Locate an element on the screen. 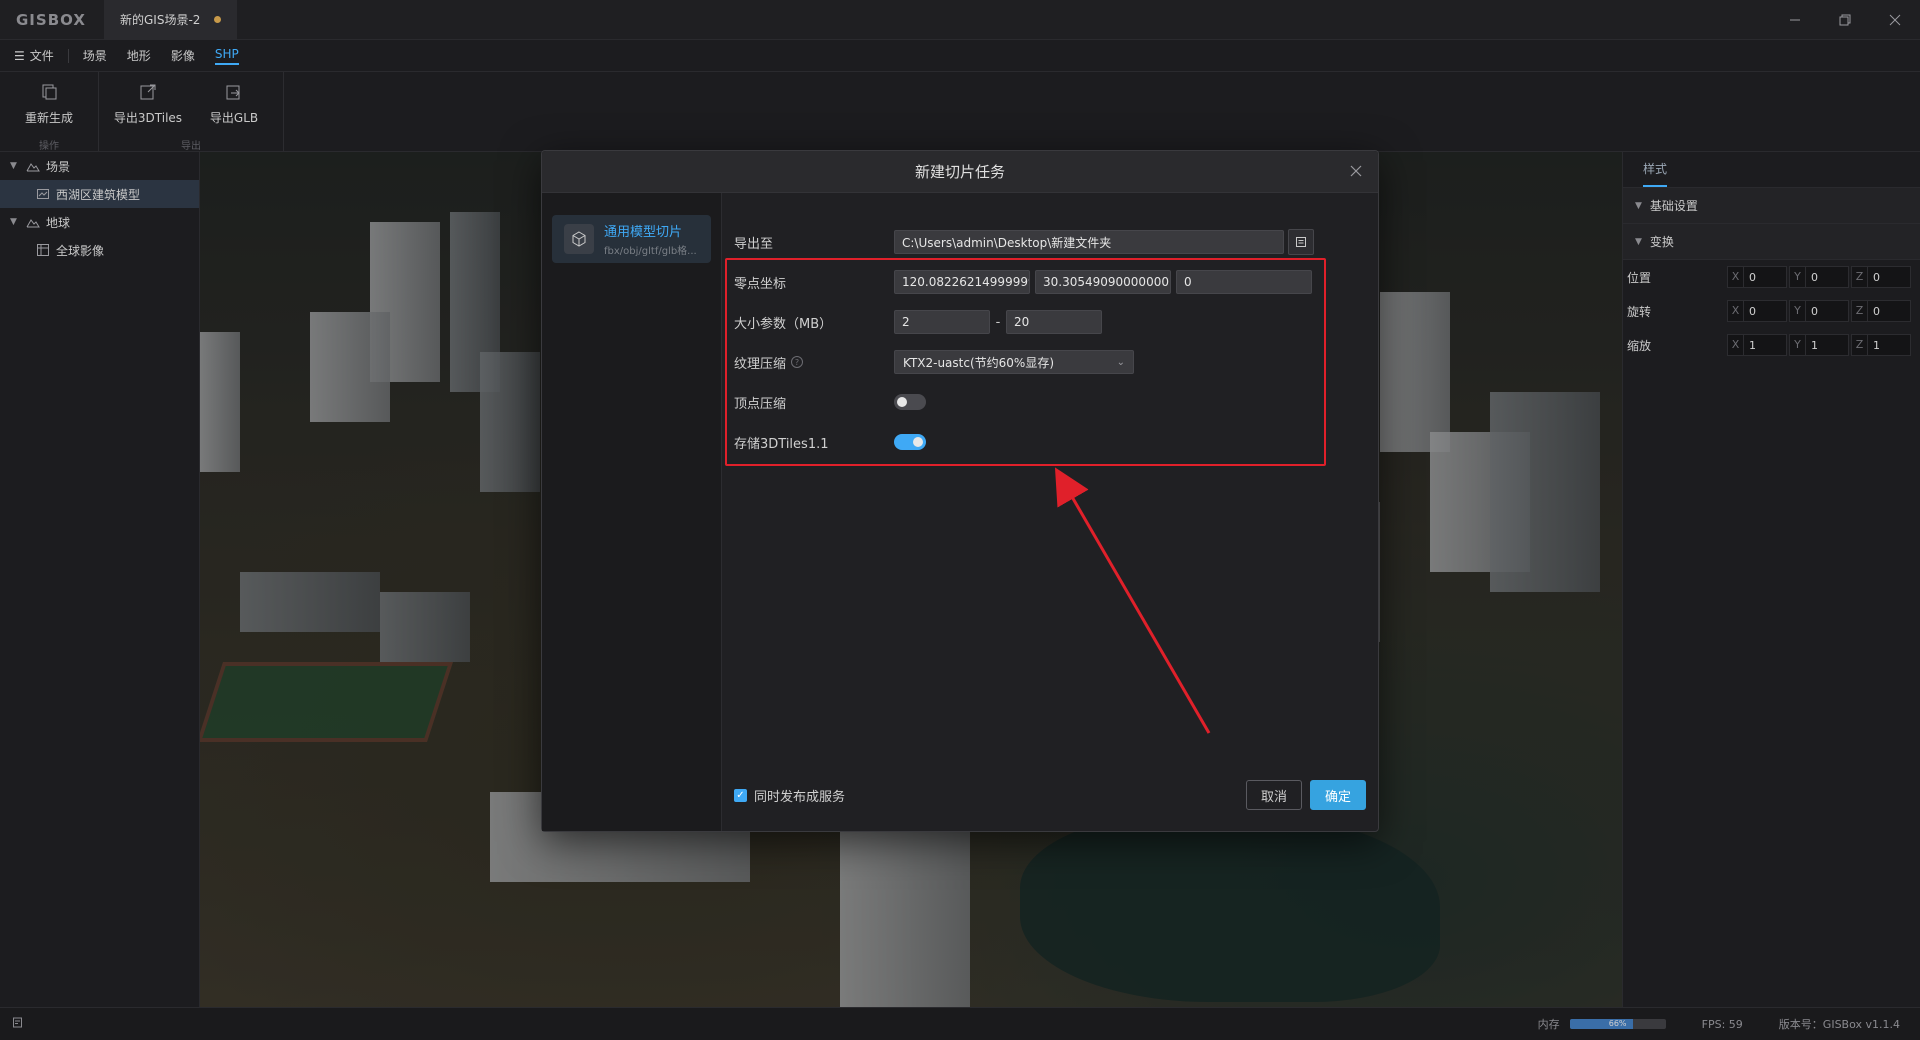 The width and height of the screenshot is (1920, 1040). origin-z-input: 0 is located at coordinates (1244, 282).